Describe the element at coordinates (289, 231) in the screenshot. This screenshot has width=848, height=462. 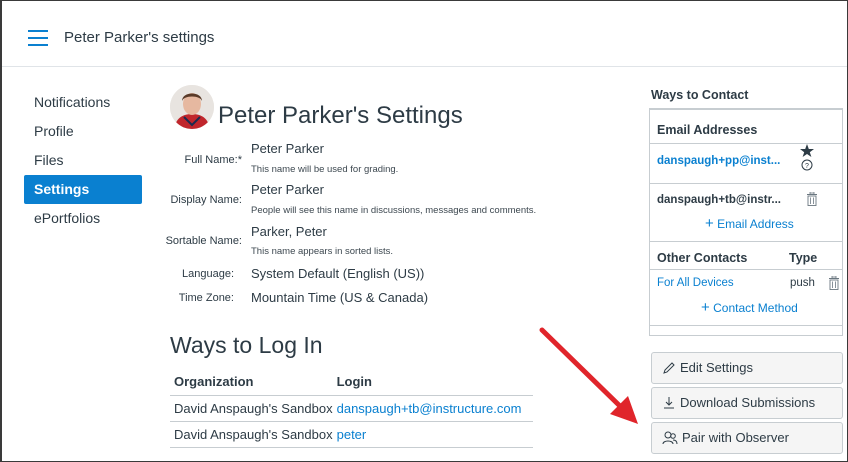
I see `sortable-name-value: Parker, Peter` at that location.